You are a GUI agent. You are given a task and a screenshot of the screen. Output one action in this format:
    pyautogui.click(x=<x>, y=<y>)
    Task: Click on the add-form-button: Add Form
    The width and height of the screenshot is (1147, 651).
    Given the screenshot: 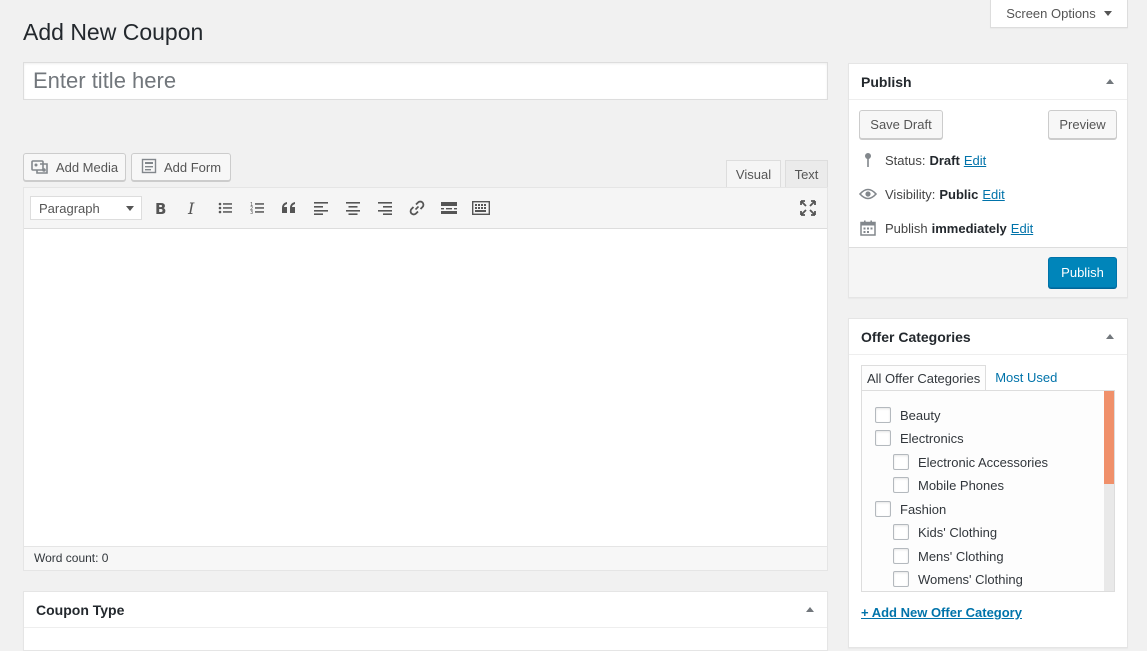 What is the action you would take?
    pyautogui.click(x=181, y=167)
    